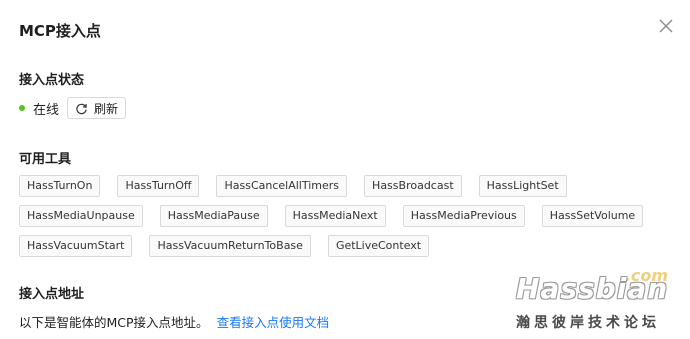 This screenshot has height=339, width=690. I want to click on close-icon, so click(666, 26).